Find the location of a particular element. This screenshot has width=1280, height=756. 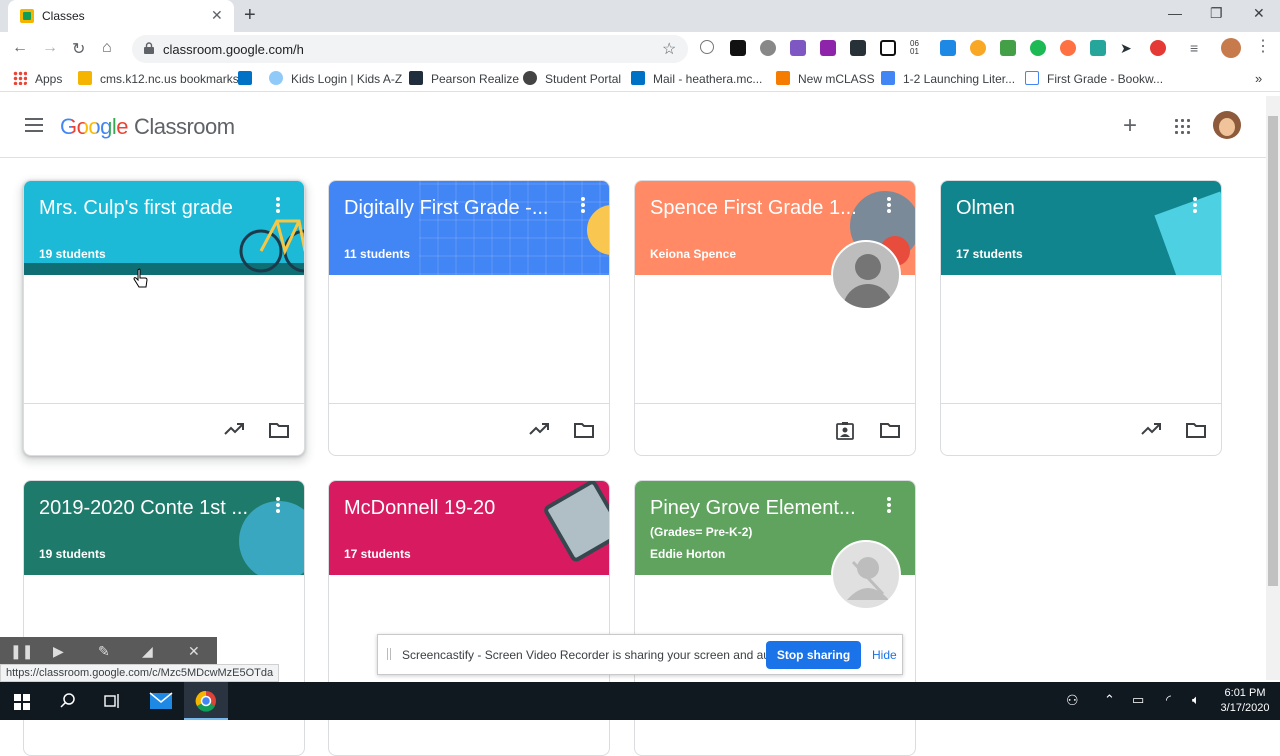

media-control-icon: ≡ is located at coordinates (1198, 48).